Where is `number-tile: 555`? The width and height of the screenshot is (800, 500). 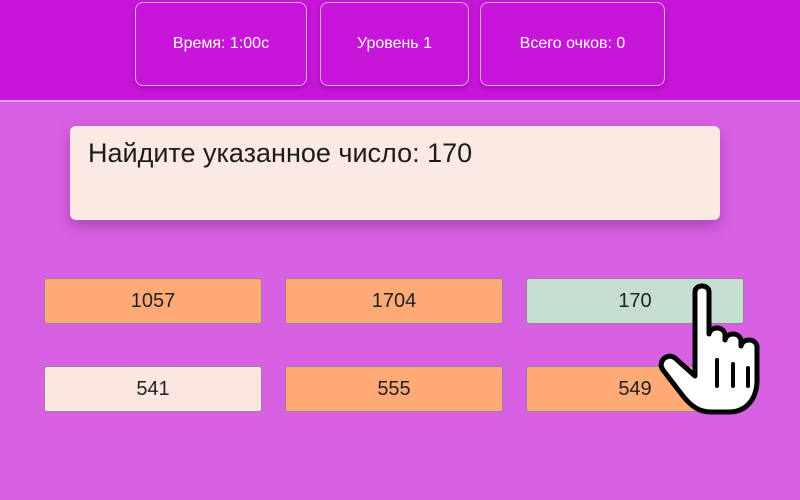 number-tile: 555 is located at coordinates (394, 389).